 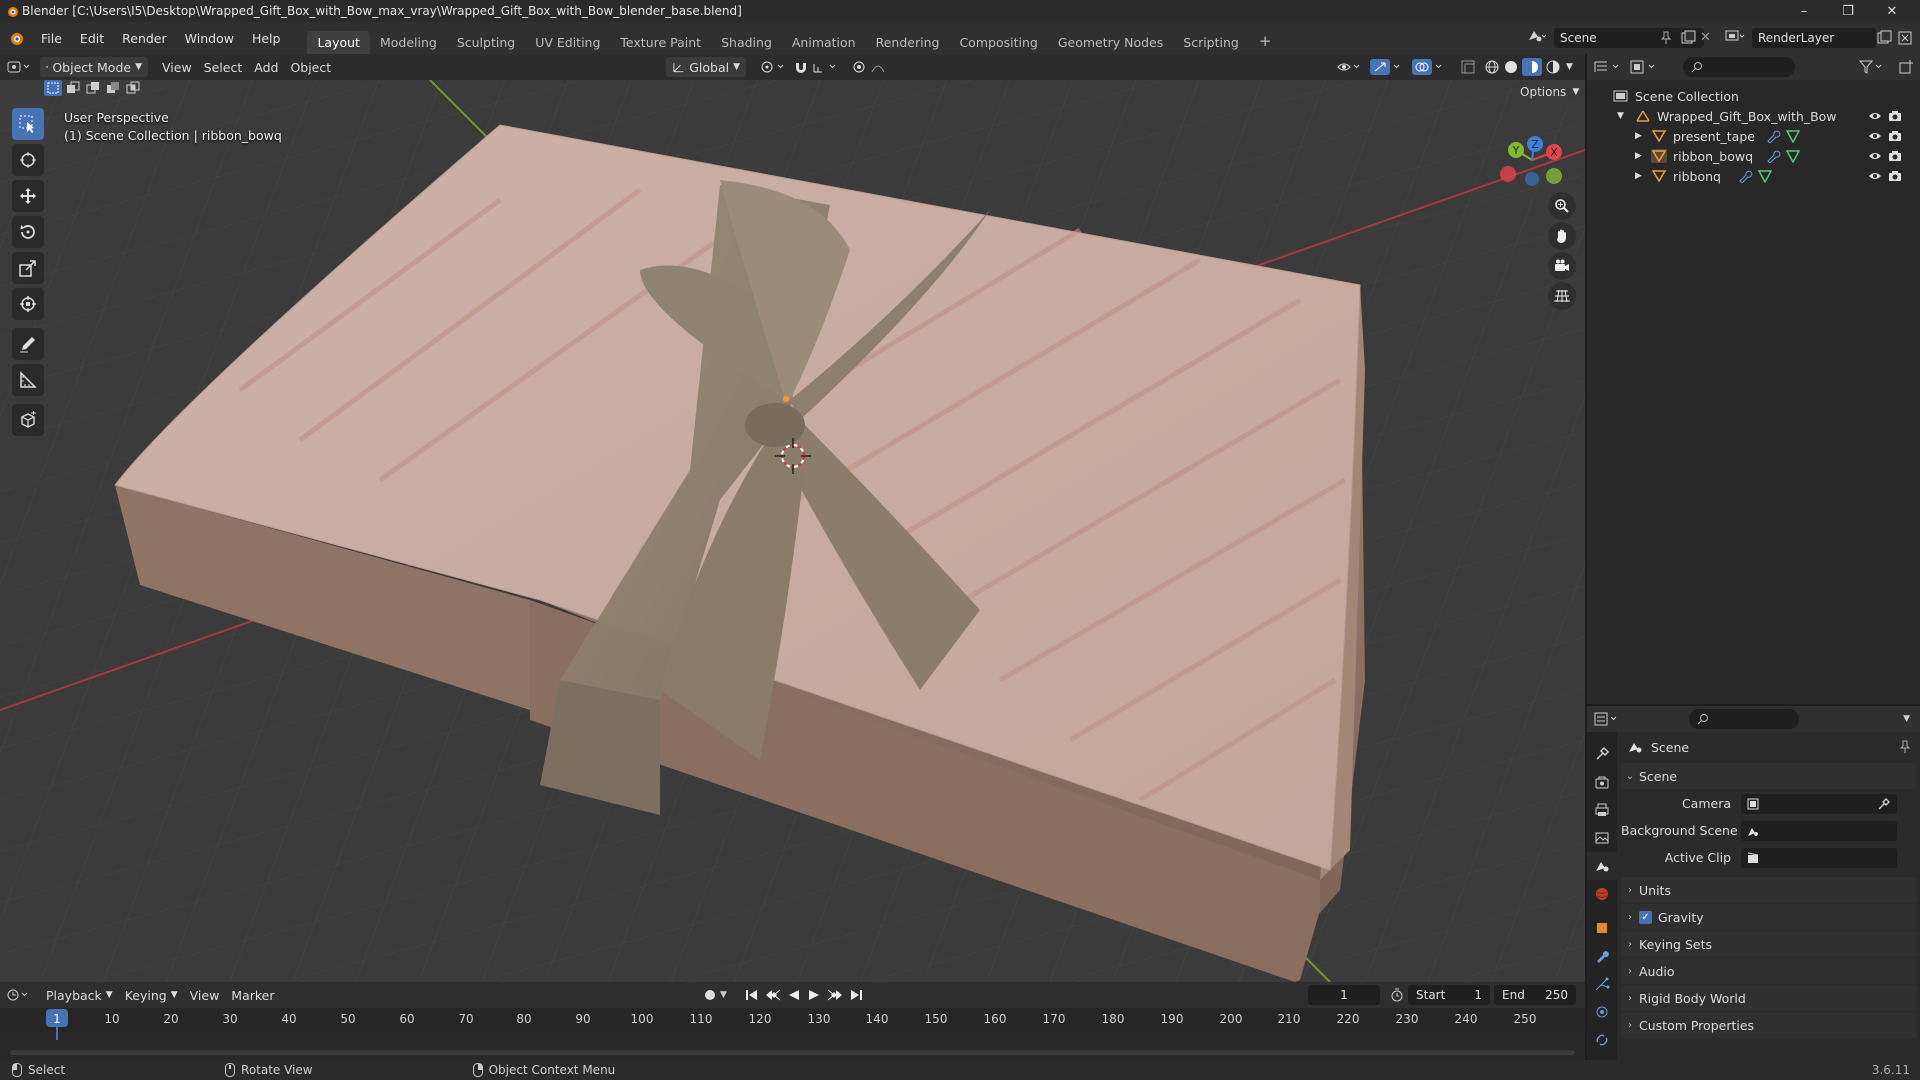 I want to click on tab-sculpting: Sculpting, so click(x=486, y=42).